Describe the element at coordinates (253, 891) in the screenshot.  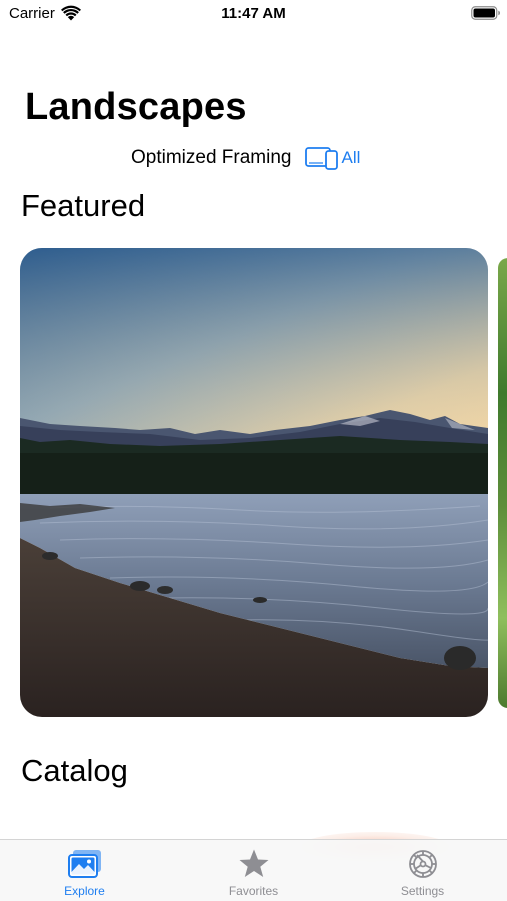
I see `tab-favorites-label: Favorites` at that location.